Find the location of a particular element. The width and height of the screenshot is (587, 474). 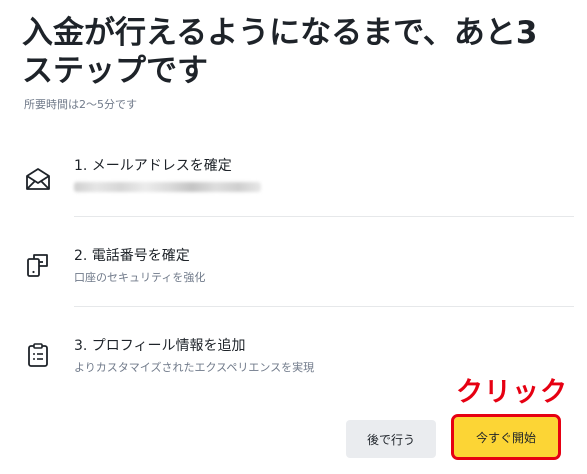

step-phone-label: 2. 電話番号を確定 is located at coordinates (132, 256).